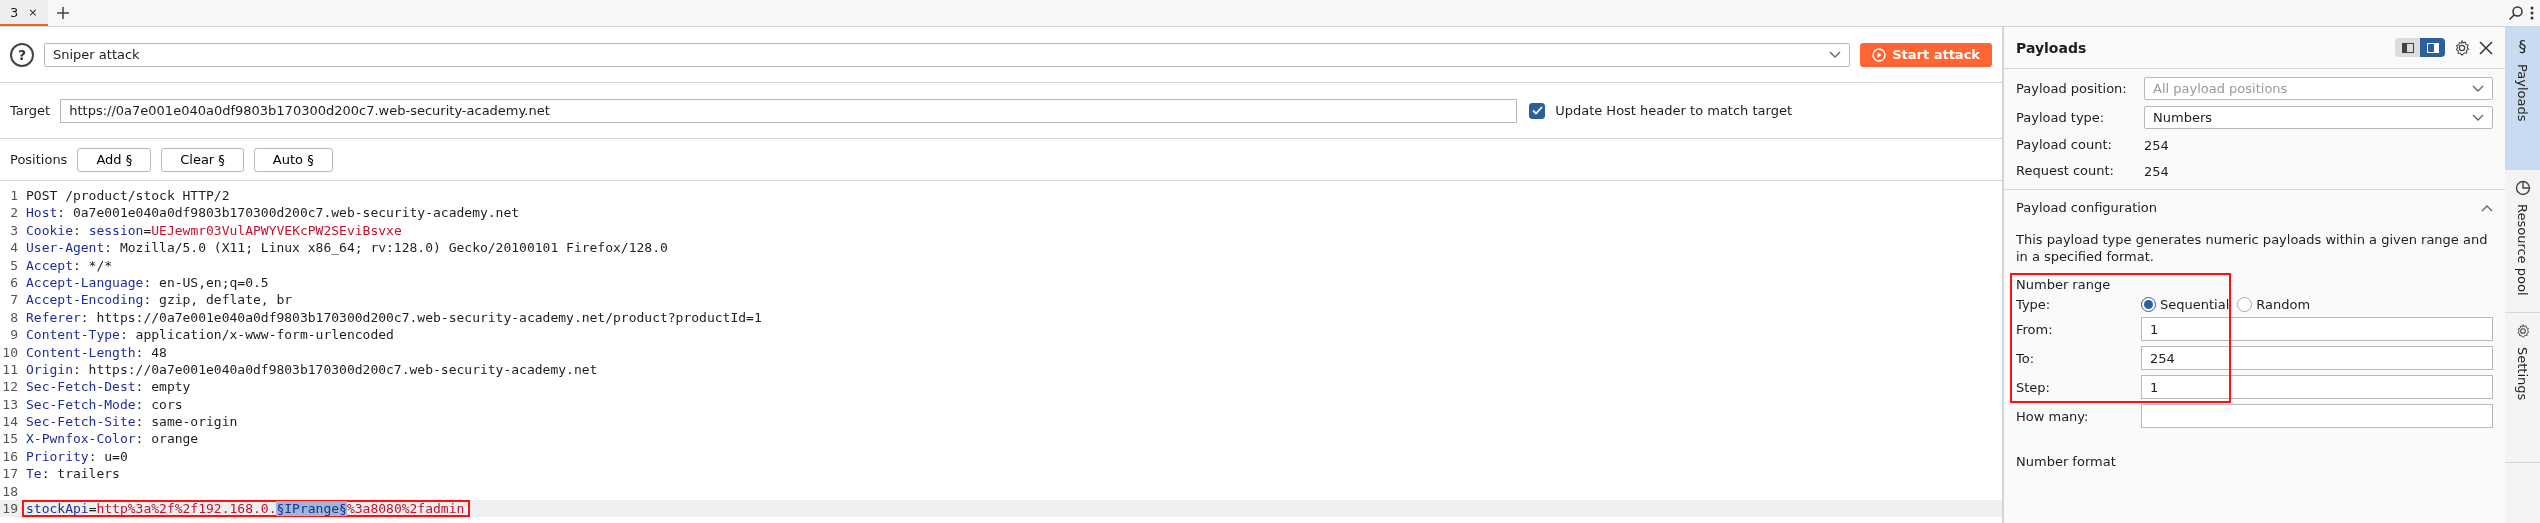 The width and height of the screenshot is (2540, 523). I want to click on more-icon, so click(2532, 13).